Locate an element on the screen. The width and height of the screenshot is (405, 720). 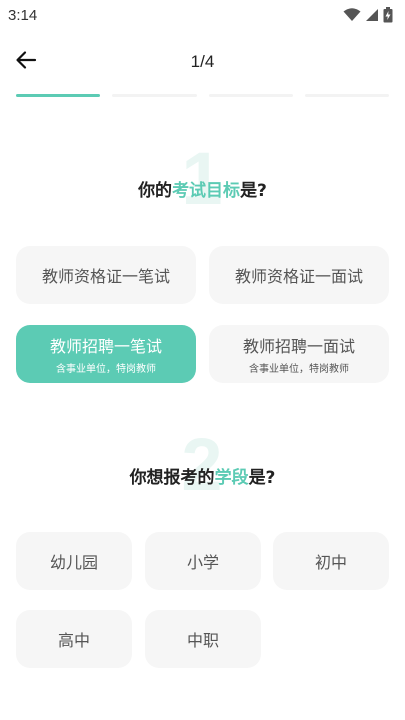
app-bar: 1/4 is located at coordinates (202, 64).